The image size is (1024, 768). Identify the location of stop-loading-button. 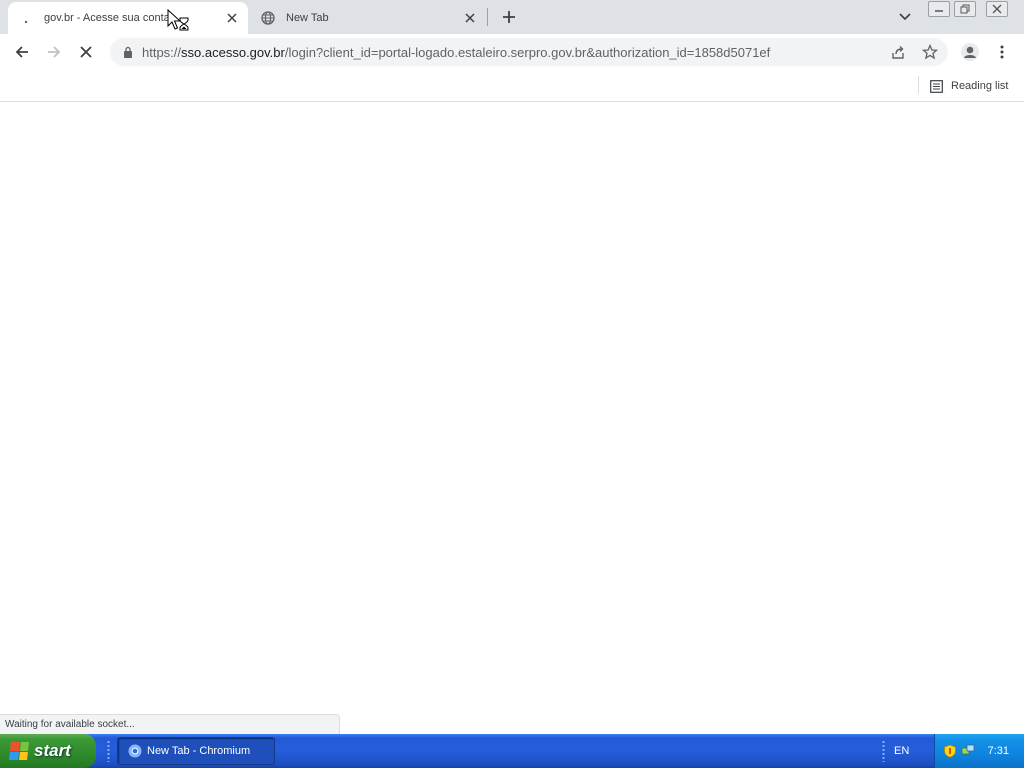
(86, 52).